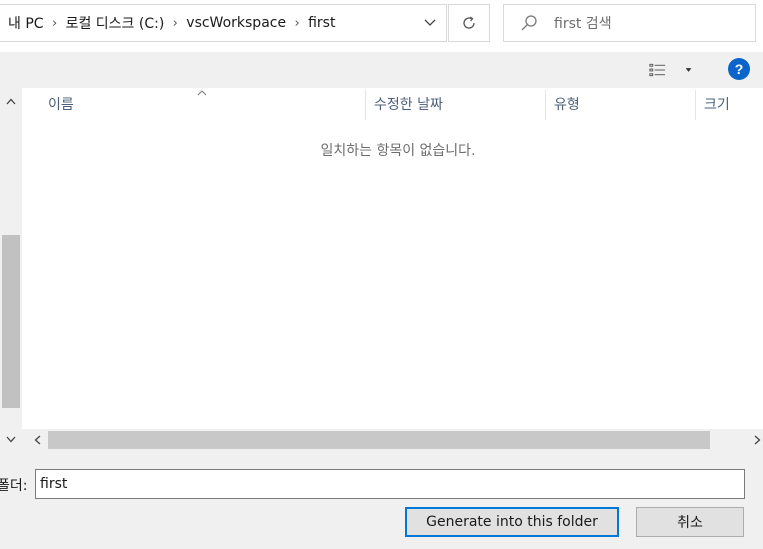 The width and height of the screenshot is (763, 549). Describe the element at coordinates (739, 69) in the screenshot. I see `help-icon: ?` at that location.